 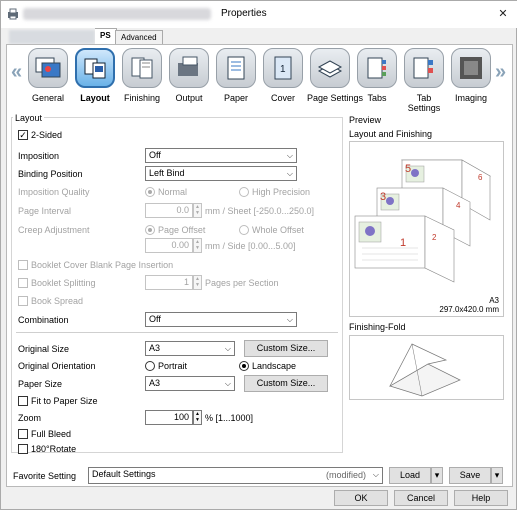 What do you see at coordinates (155, 383) in the screenshot?
I see `paper-size-value: A3` at bounding box center [155, 383].